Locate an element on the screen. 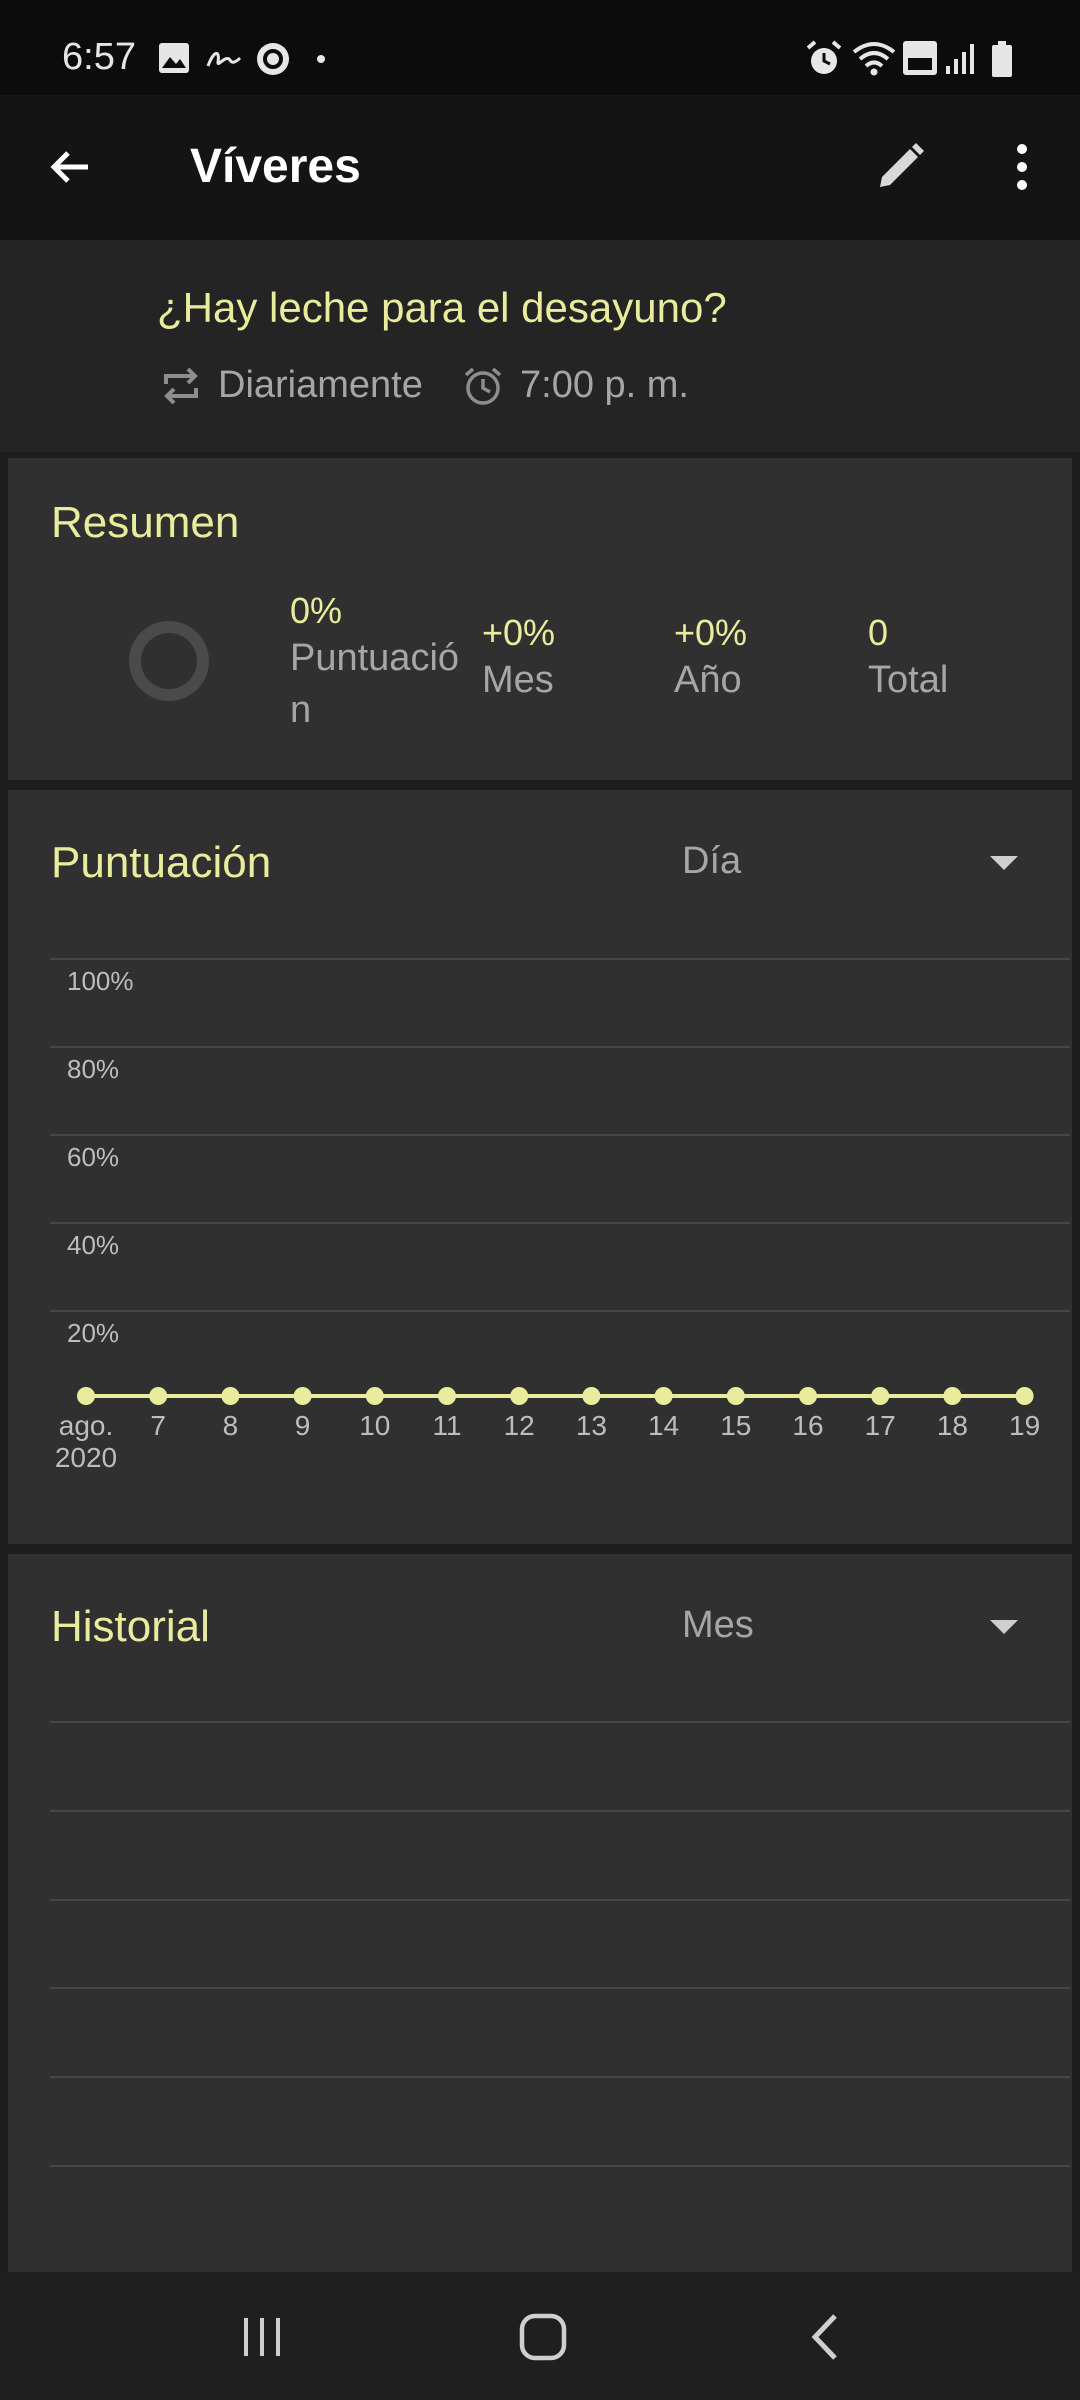 This screenshot has width=1080, height=2400. battery-icon is located at coordinates (1002, 59).